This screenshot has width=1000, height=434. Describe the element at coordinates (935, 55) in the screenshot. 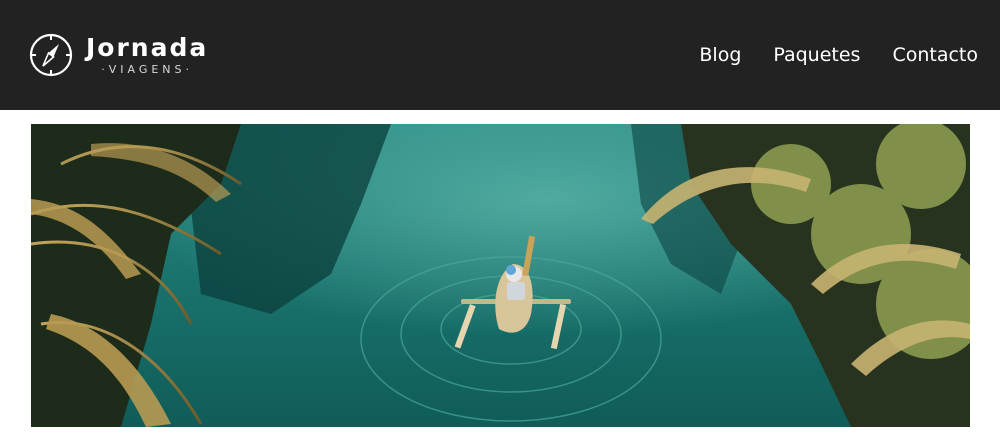

I see `nav-link-contacto: Contacto` at that location.